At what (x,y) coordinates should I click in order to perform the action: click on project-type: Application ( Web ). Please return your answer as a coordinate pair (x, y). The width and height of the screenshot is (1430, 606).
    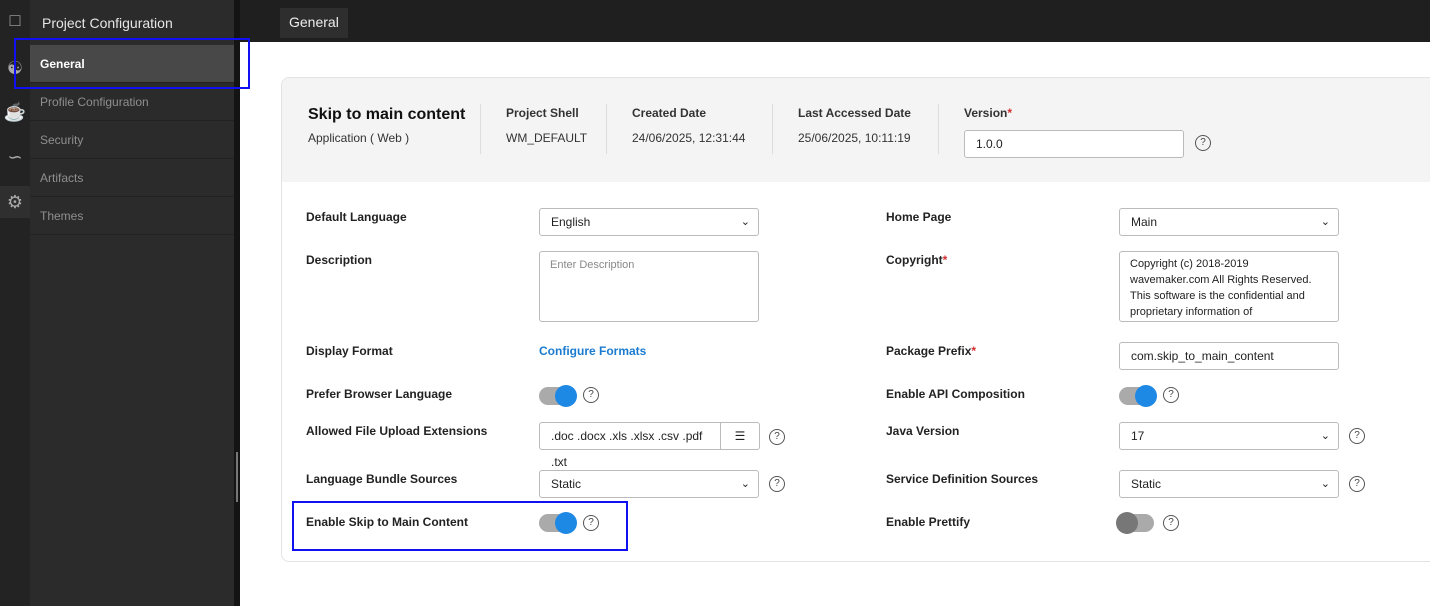
    Looking at the image, I should click on (359, 138).